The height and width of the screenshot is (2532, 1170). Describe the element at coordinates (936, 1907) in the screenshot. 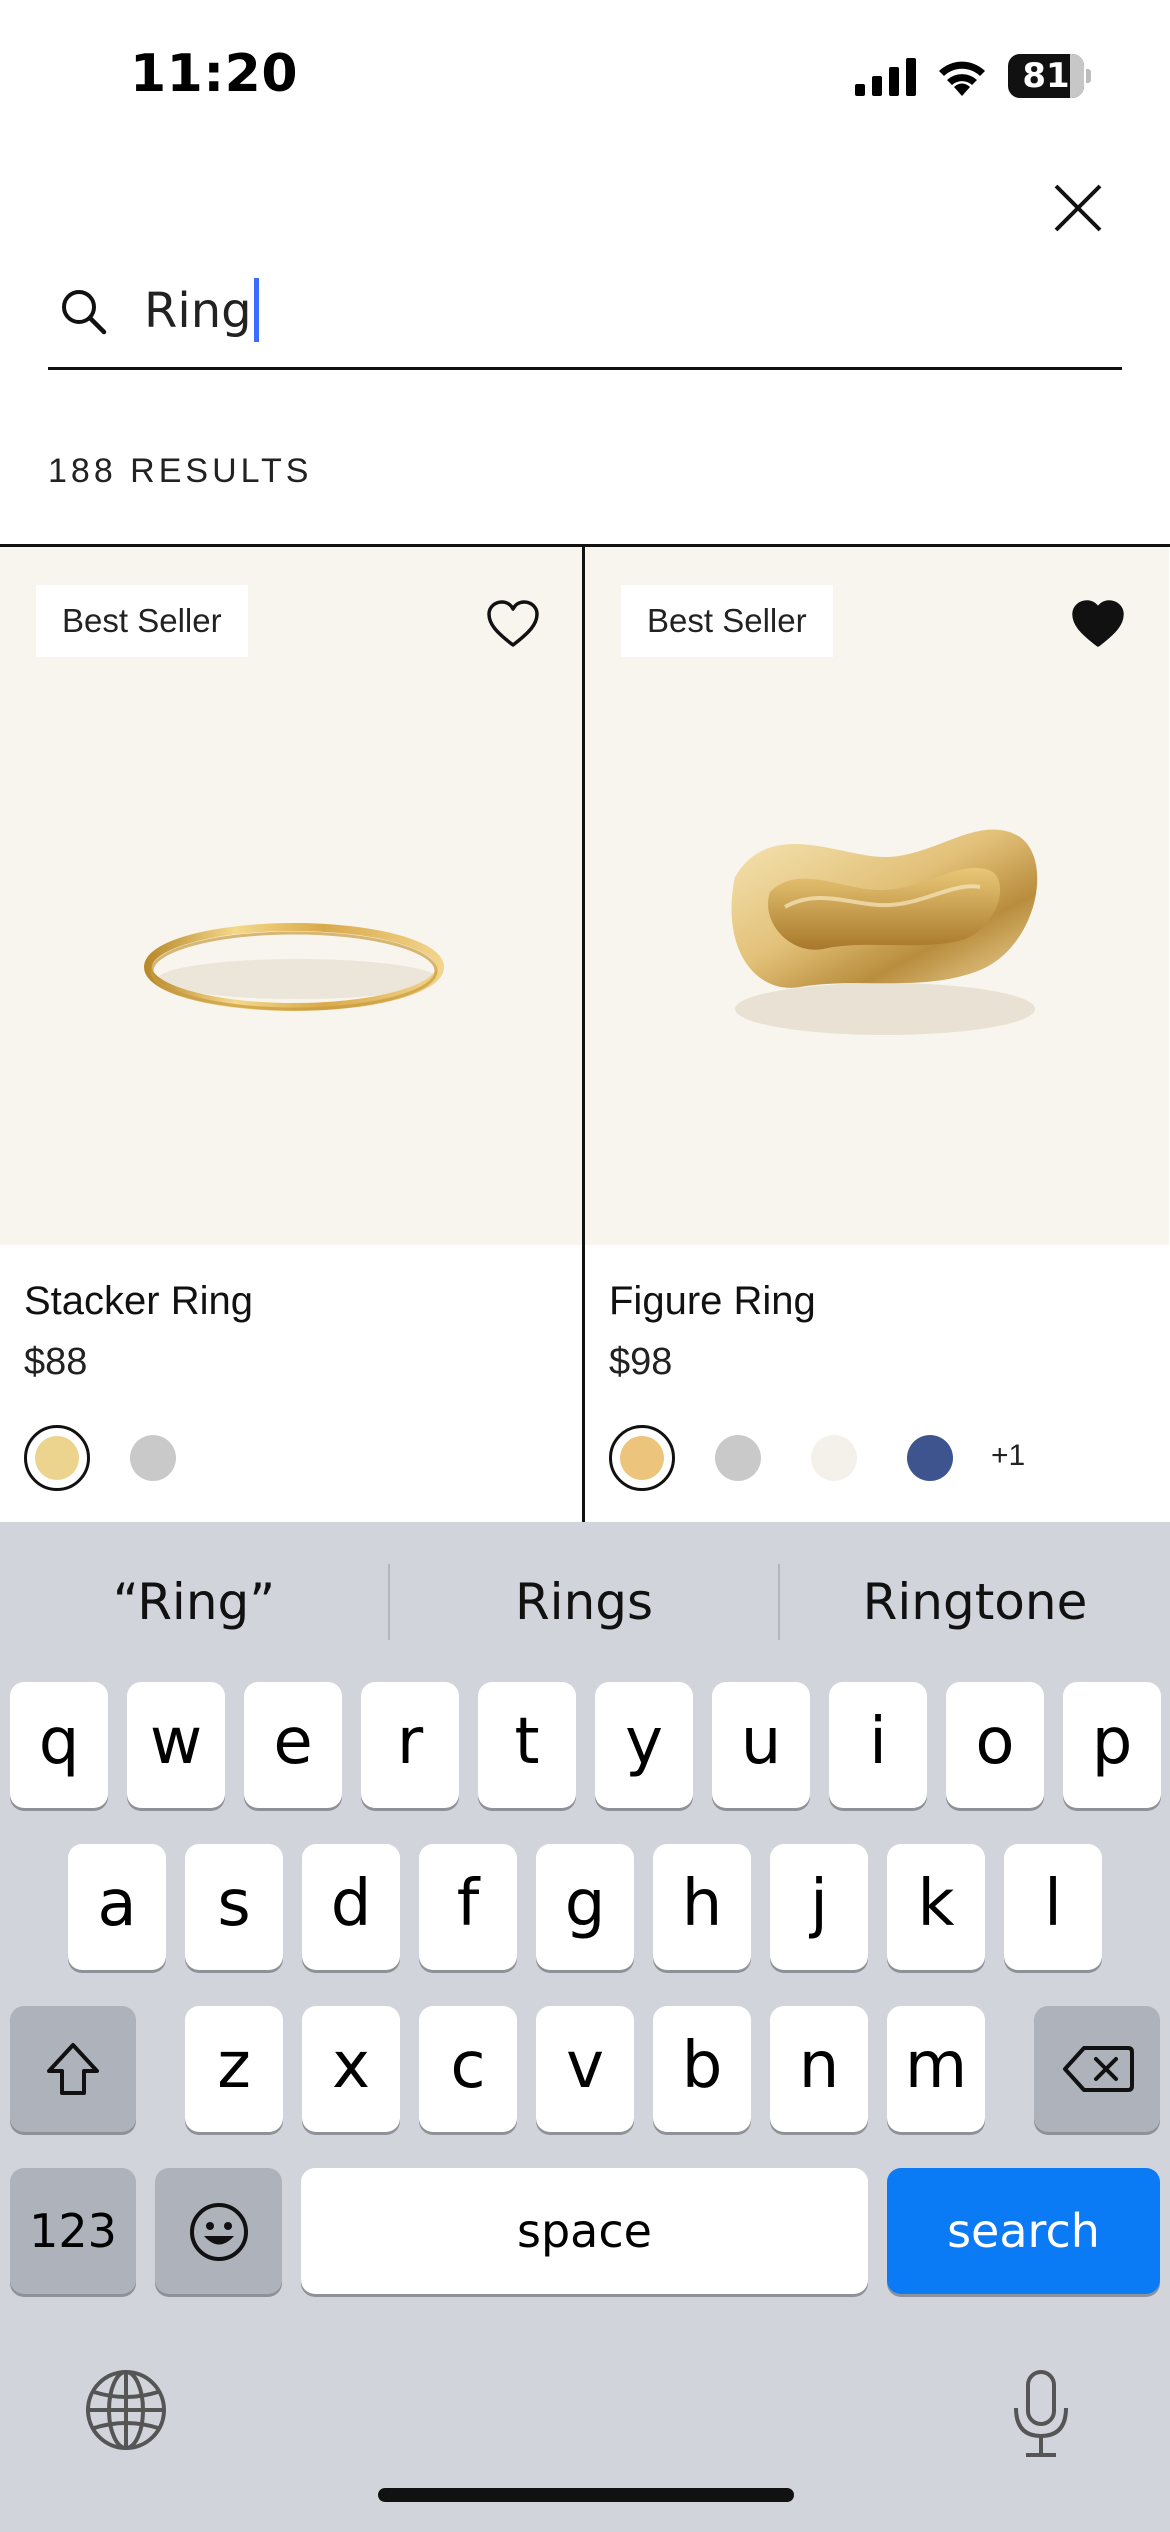

I see `key-k: k` at that location.